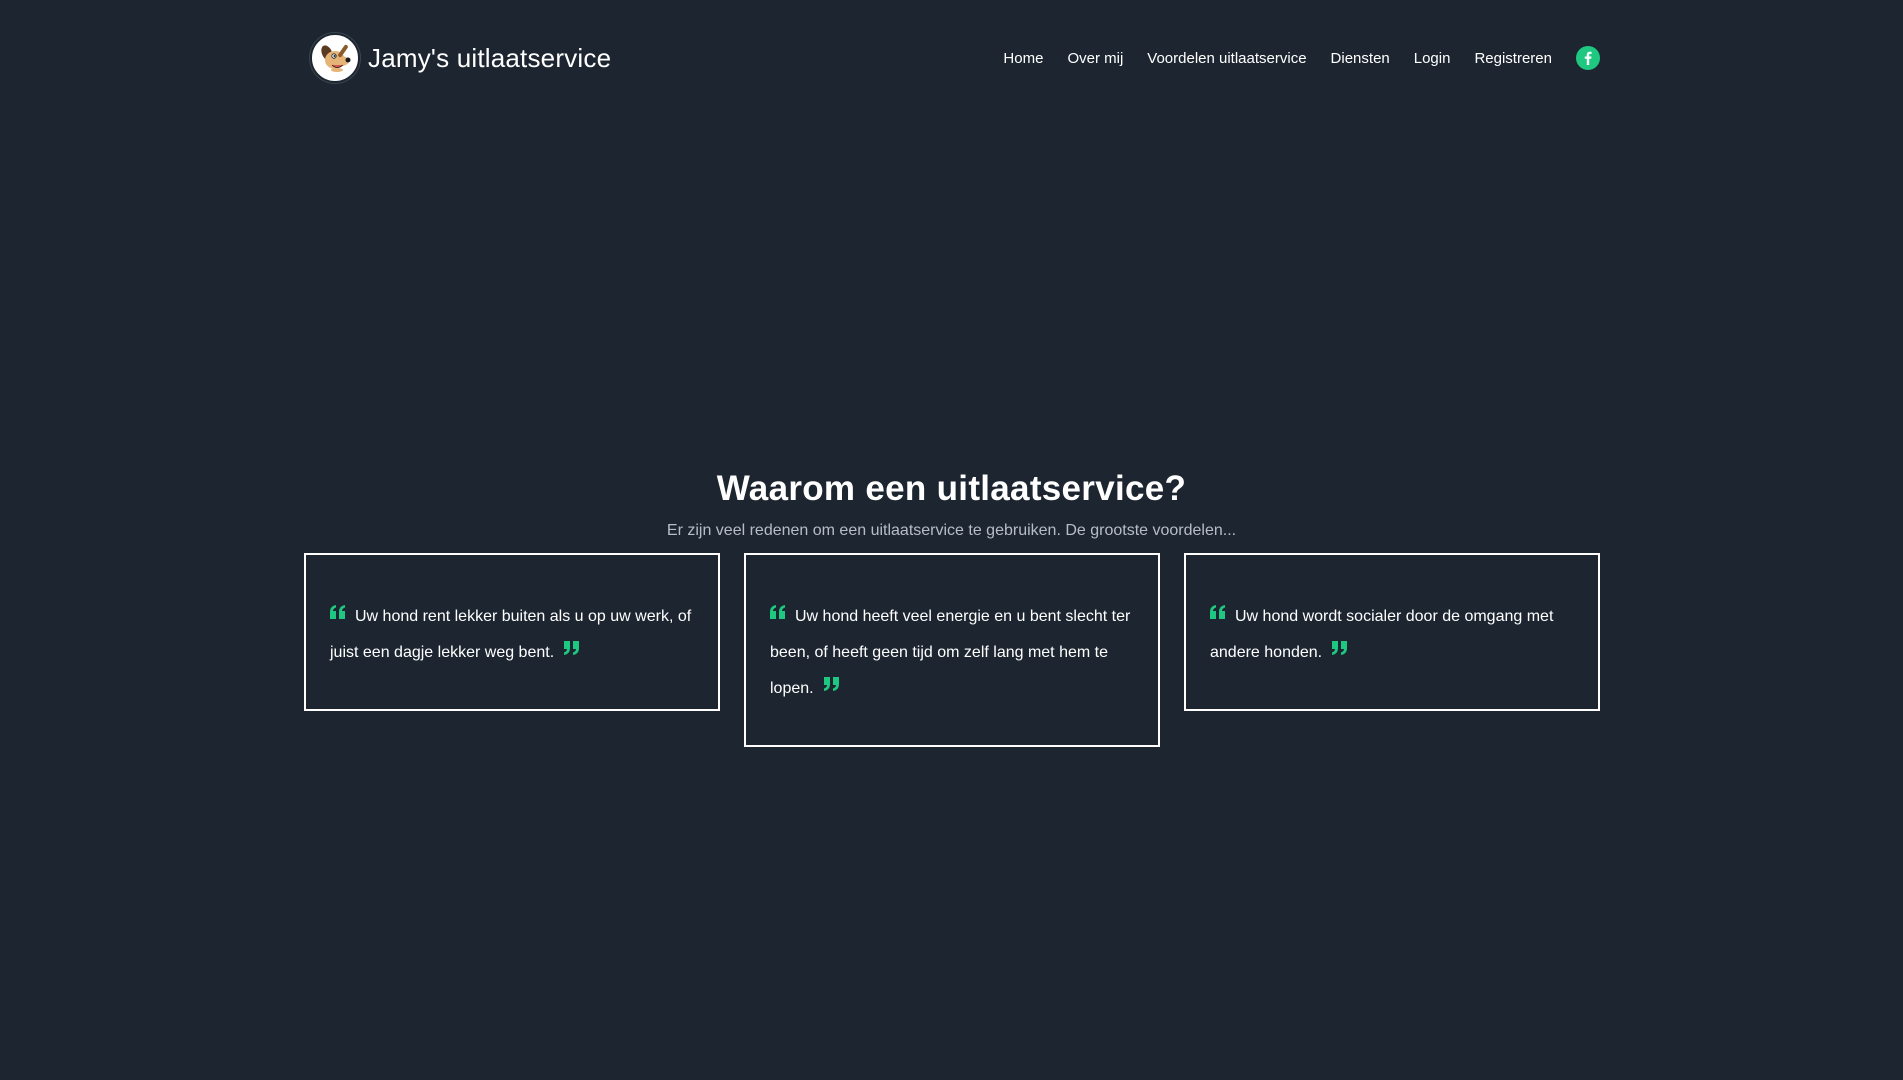 The width and height of the screenshot is (1903, 1080). What do you see at coordinates (335, 58) in the screenshot?
I see `dog-logo-icon` at bounding box center [335, 58].